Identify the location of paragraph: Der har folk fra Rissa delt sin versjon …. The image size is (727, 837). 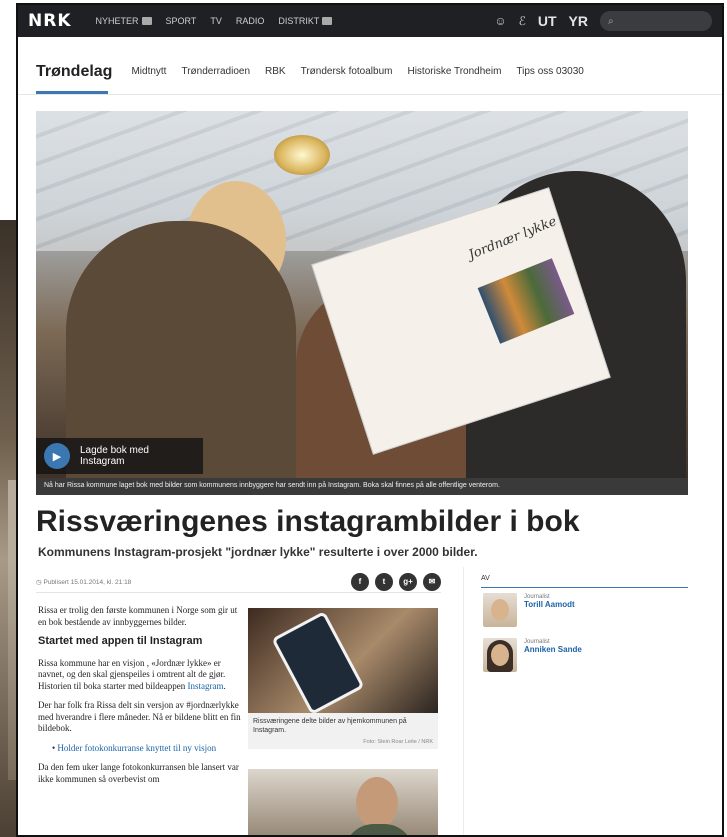
(139, 716).